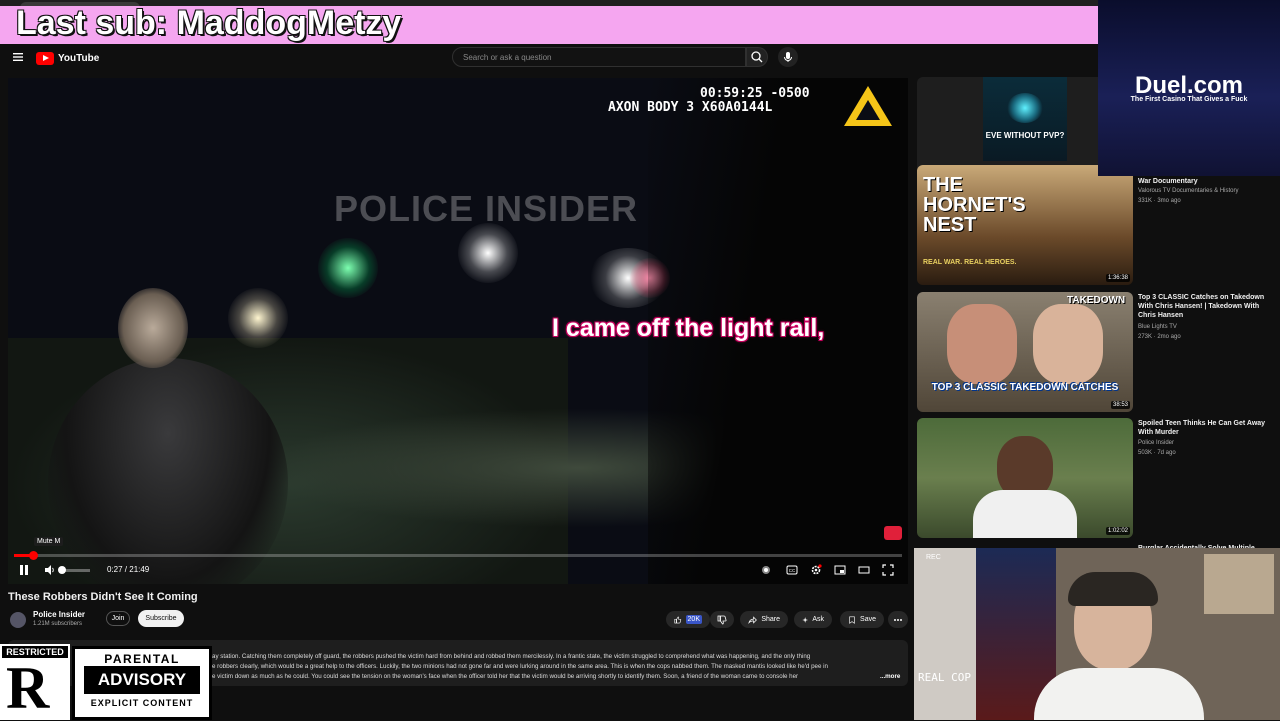 The width and height of the screenshot is (1280, 721). I want to click on rec-thumb-title-1: THE HORNET'S NEST, so click(974, 205).